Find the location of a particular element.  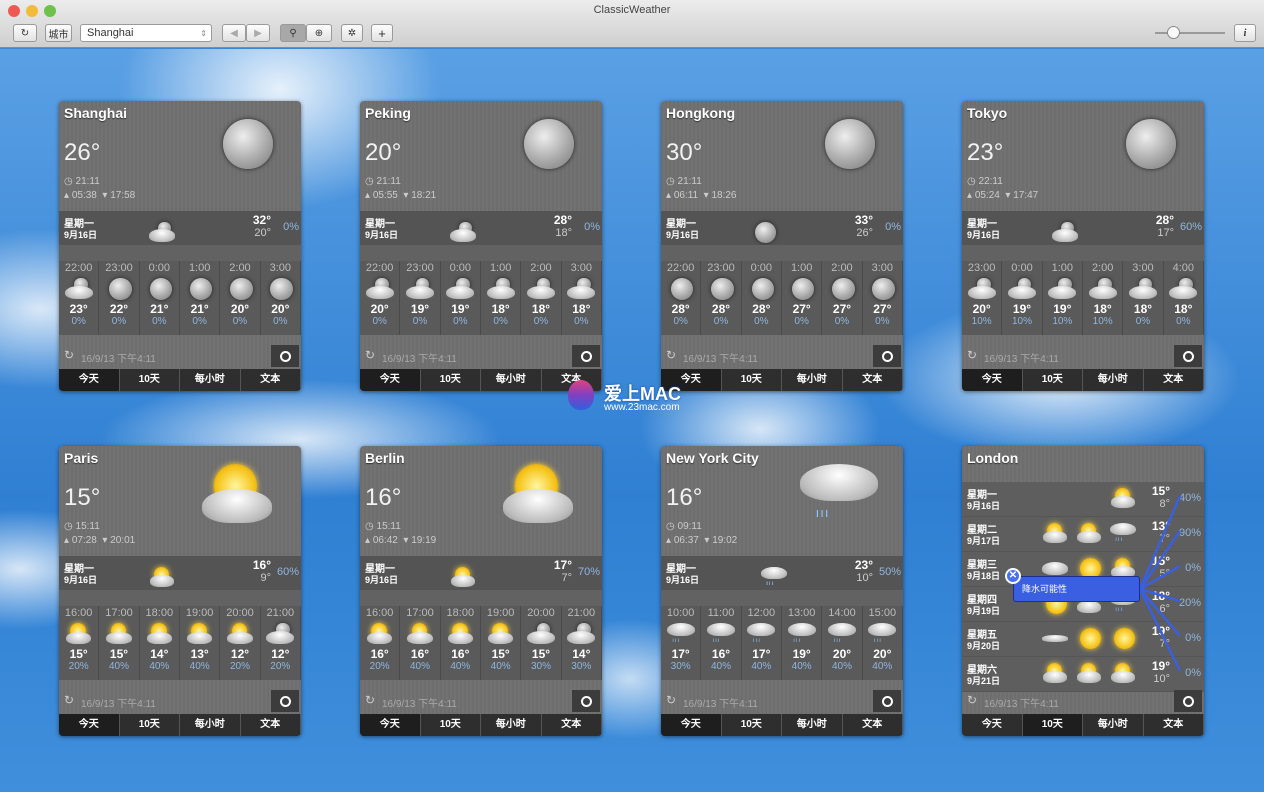

sun-times: ▴ 05:38 ▾ 17:58 is located at coordinates (100, 195).